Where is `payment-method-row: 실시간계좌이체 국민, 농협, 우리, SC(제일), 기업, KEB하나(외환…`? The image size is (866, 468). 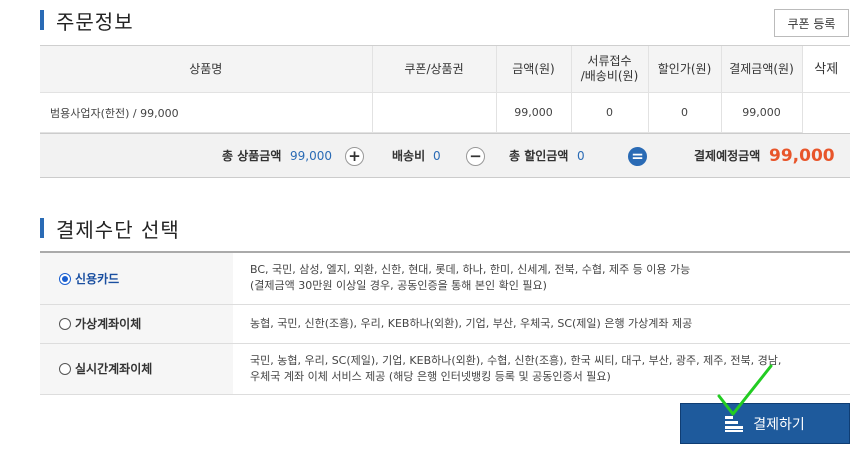 payment-method-row: 실시간계좌이체 국민, 농협, 우리, SC(제일), 기업, KEB하나(외환… is located at coordinates (445, 368).